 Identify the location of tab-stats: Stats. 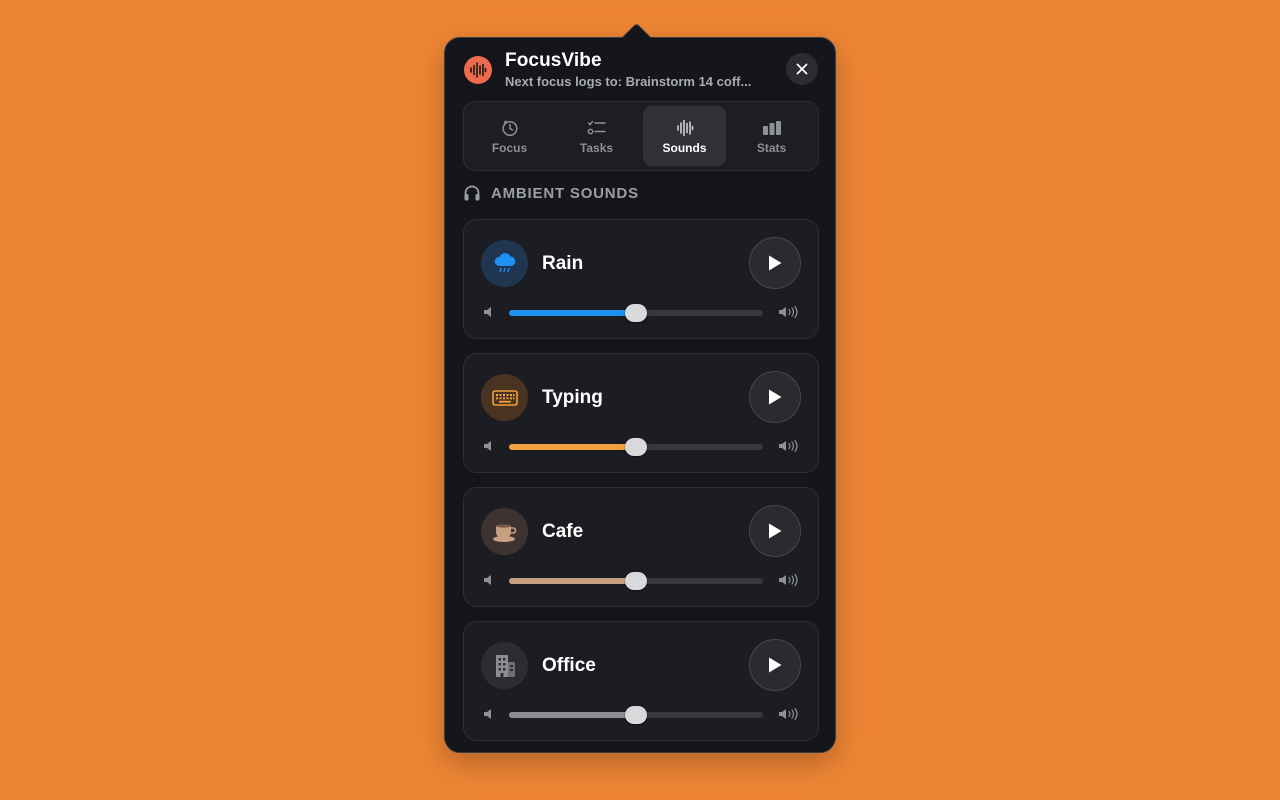
(771, 136).